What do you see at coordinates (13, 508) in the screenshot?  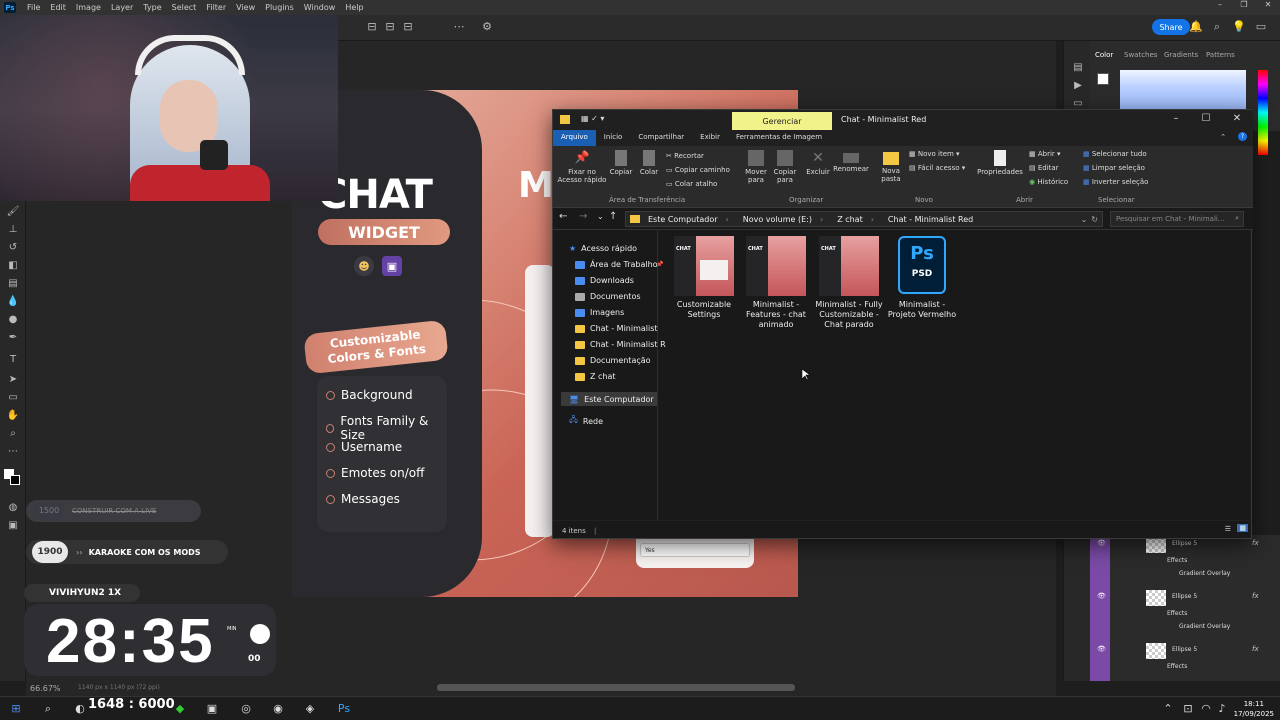 I see `quick-mask-icon: ◍` at bounding box center [13, 508].